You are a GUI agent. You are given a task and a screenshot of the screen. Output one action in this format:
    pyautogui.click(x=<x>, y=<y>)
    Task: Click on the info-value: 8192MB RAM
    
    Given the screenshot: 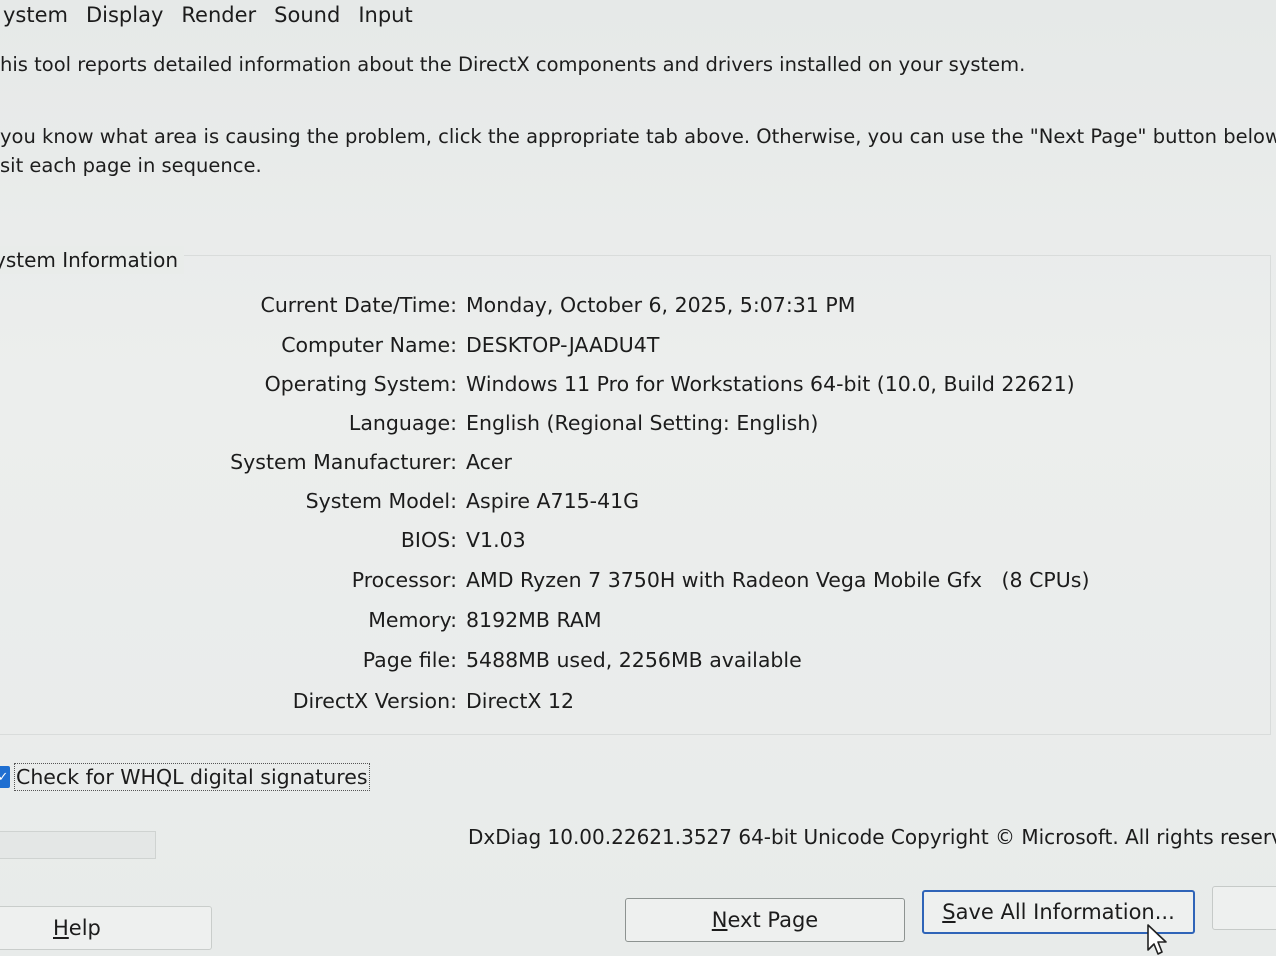 What is the action you would take?
    pyautogui.click(x=534, y=620)
    